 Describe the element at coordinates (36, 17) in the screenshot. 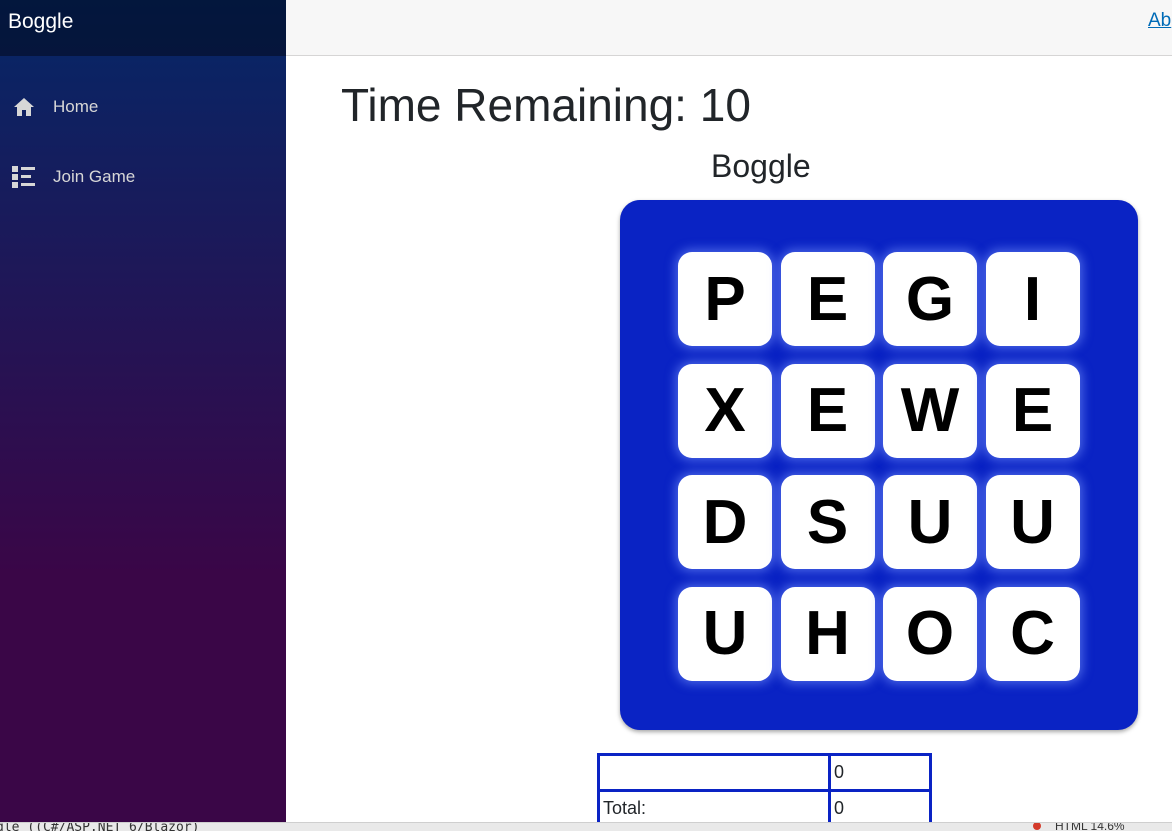

I see `brand-title: Boggle` at that location.